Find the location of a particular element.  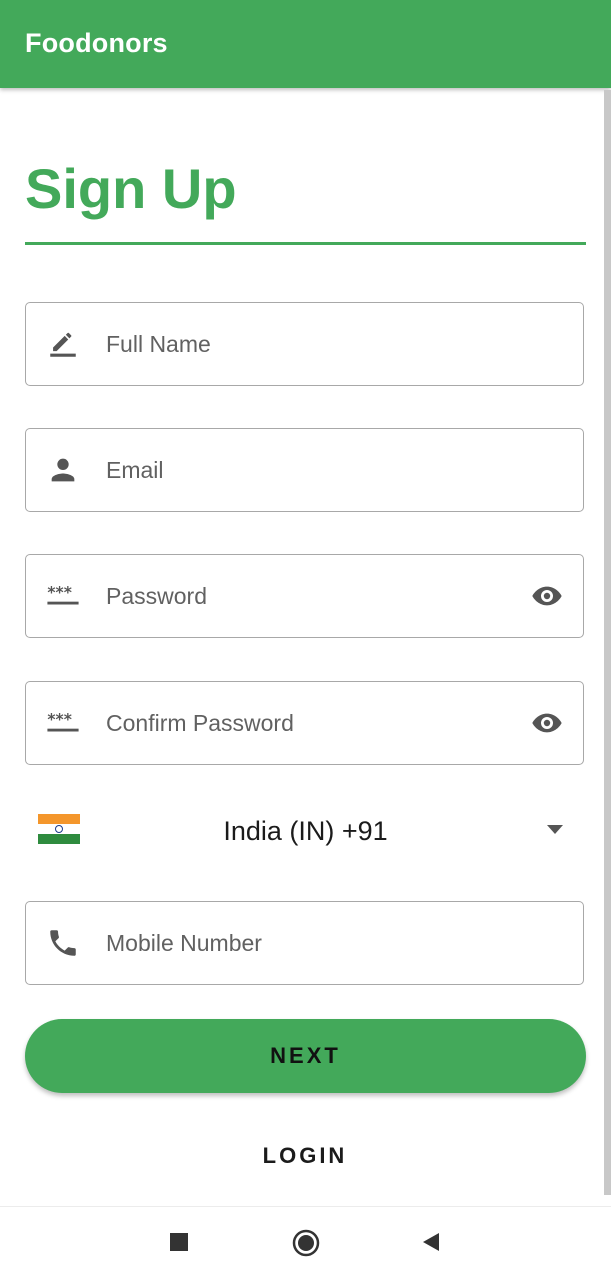

mobile-number-label: Mobile Number is located at coordinates (184, 943).